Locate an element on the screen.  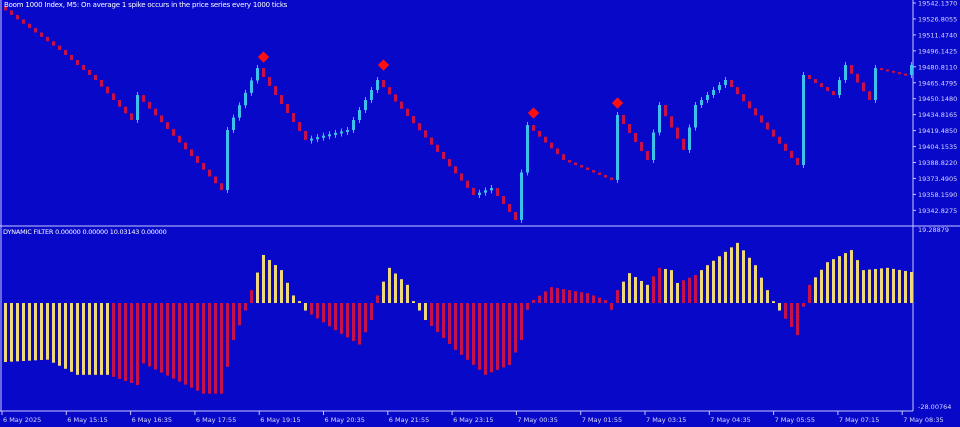
time-label: 7 May 04:35 is located at coordinates (730, 420).